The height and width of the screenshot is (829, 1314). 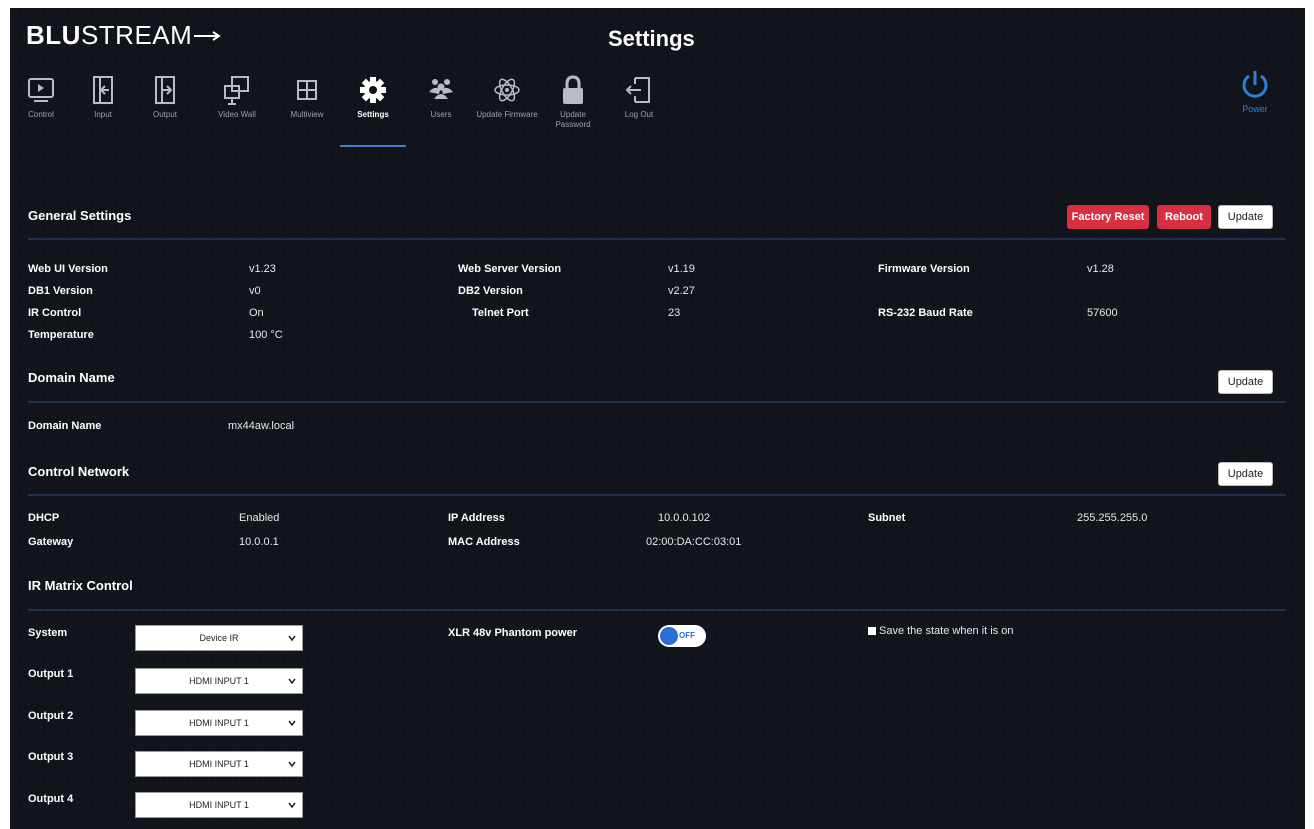 What do you see at coordinates (51, 716) in the screenshot?
I see `output-2-label: Output 2` at bounding box center [51, 716].